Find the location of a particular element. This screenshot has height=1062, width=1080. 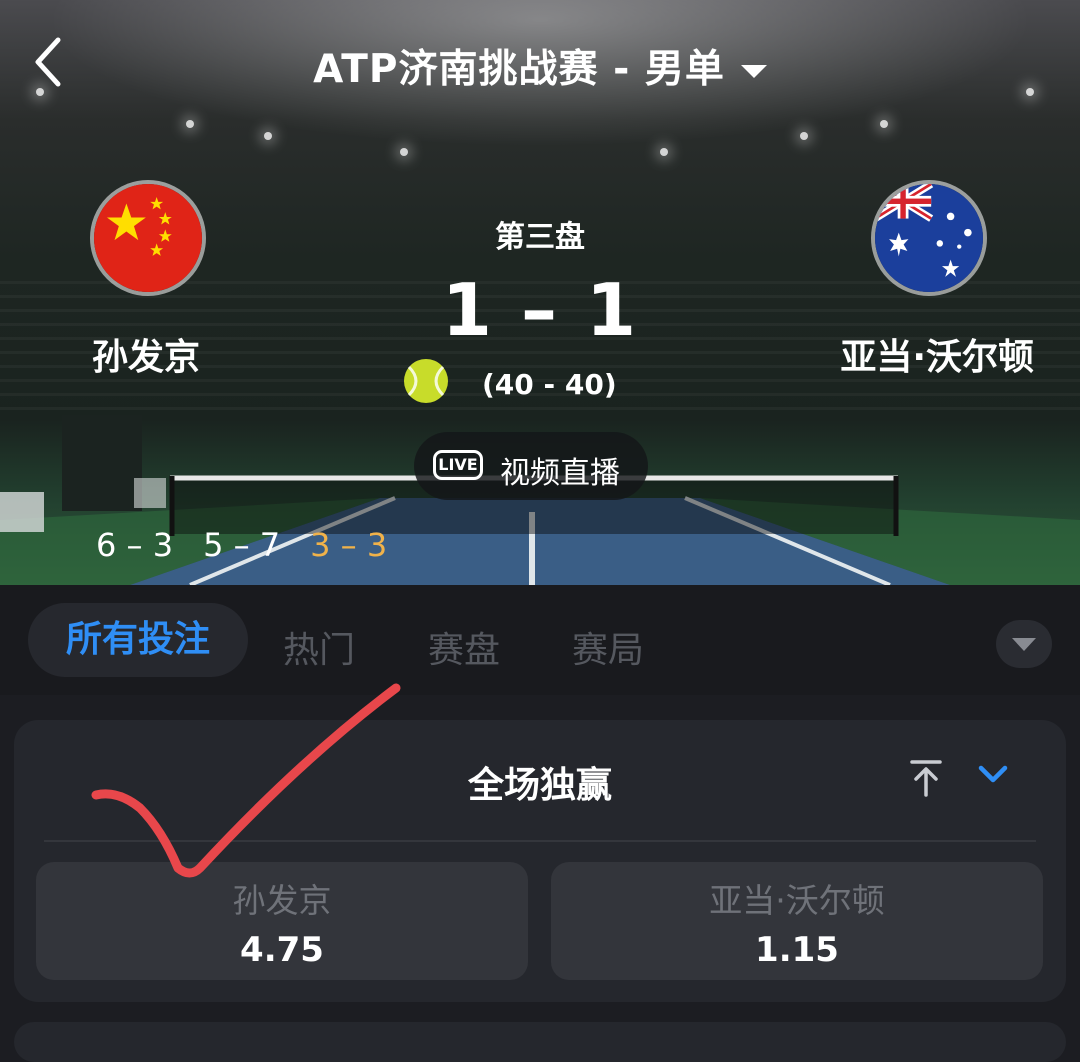

odds-value: 1.15 is located at coordinates (797, 950).